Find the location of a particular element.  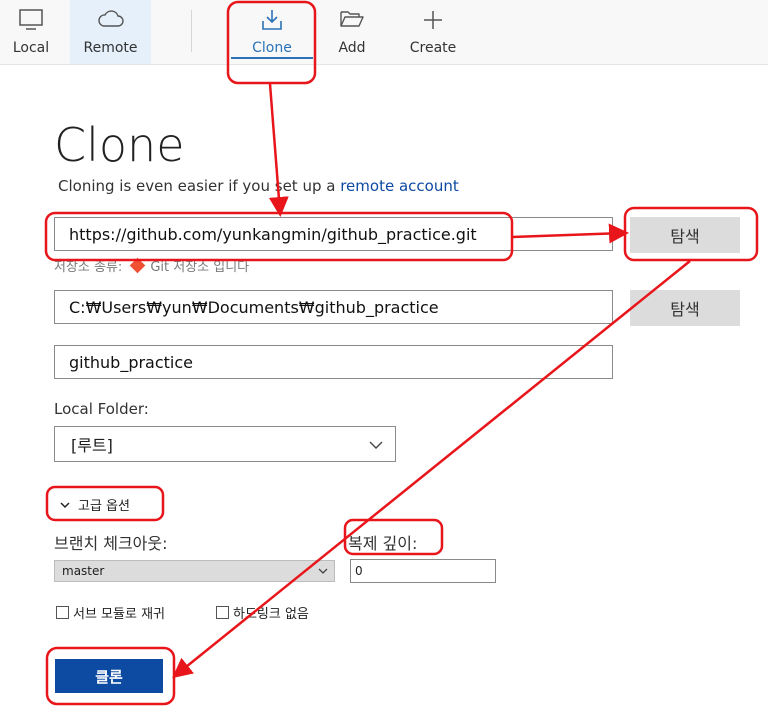

toolbar-clone-button: Clone is located at coordinates (272, 32).